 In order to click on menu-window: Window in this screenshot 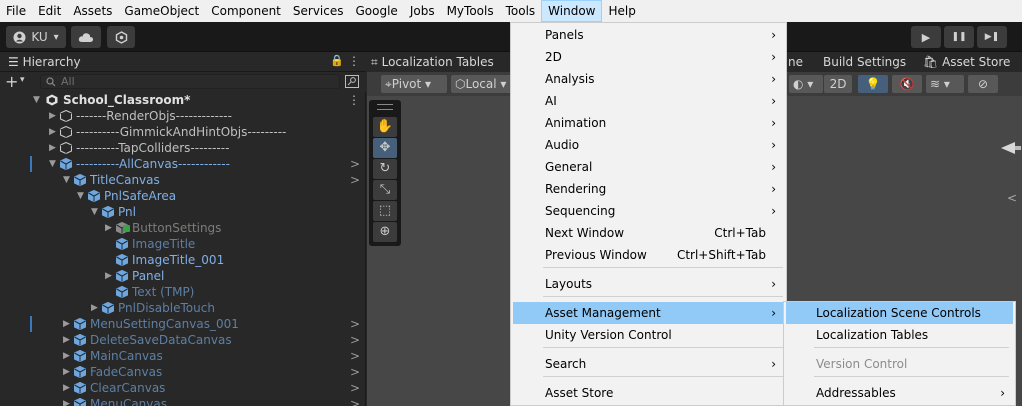, I will do `click(572, 11)`.